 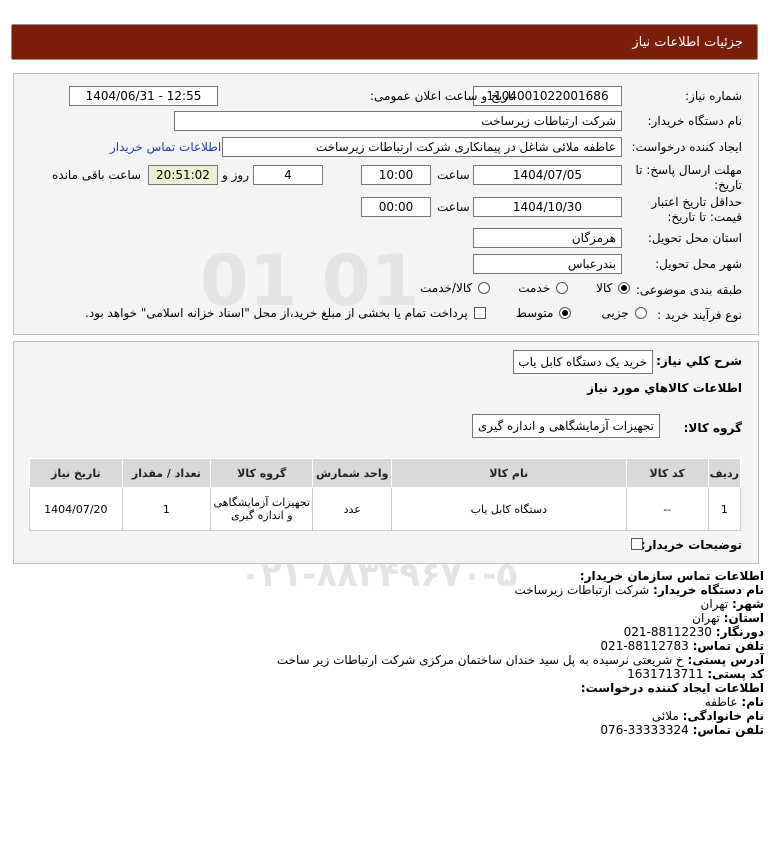 What do you see at coordinates (707, 716) in the screenshot?
I see `contact-line: نام خانوادگی: ملائی` at bounding box center [707, 716].